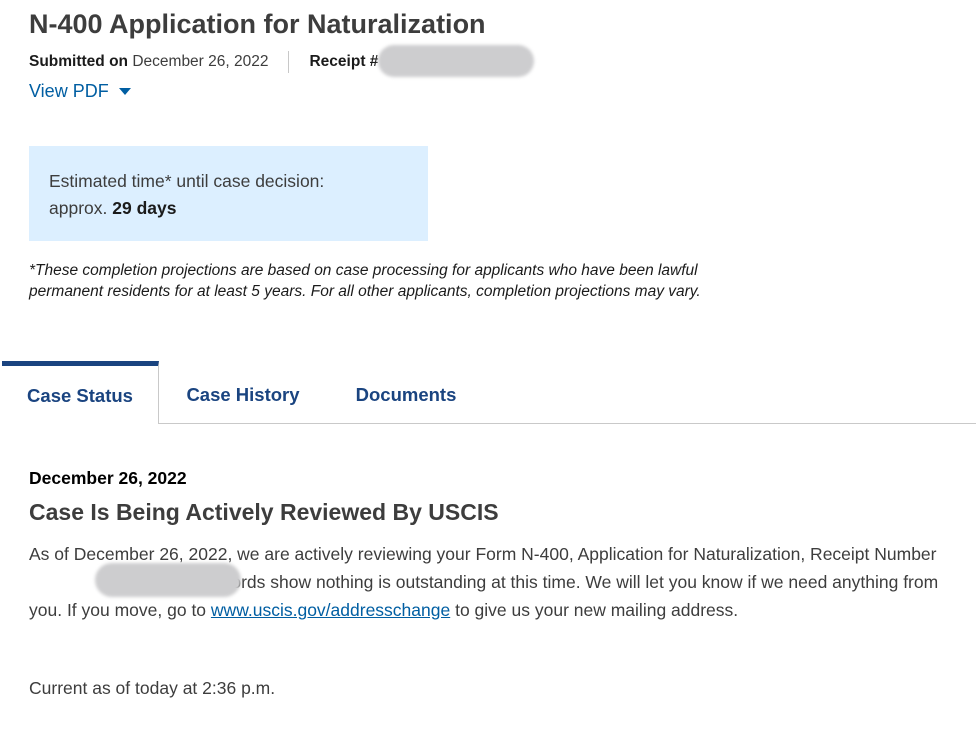  I want to click on submitted-label: Submitted on, so click(79, 61).